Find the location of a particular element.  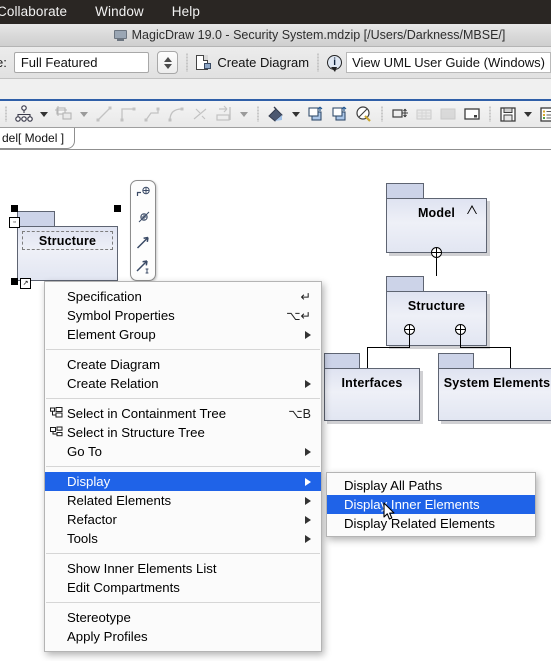

menu-item-label: Edit Compartments is located at coordinates (123, 587).